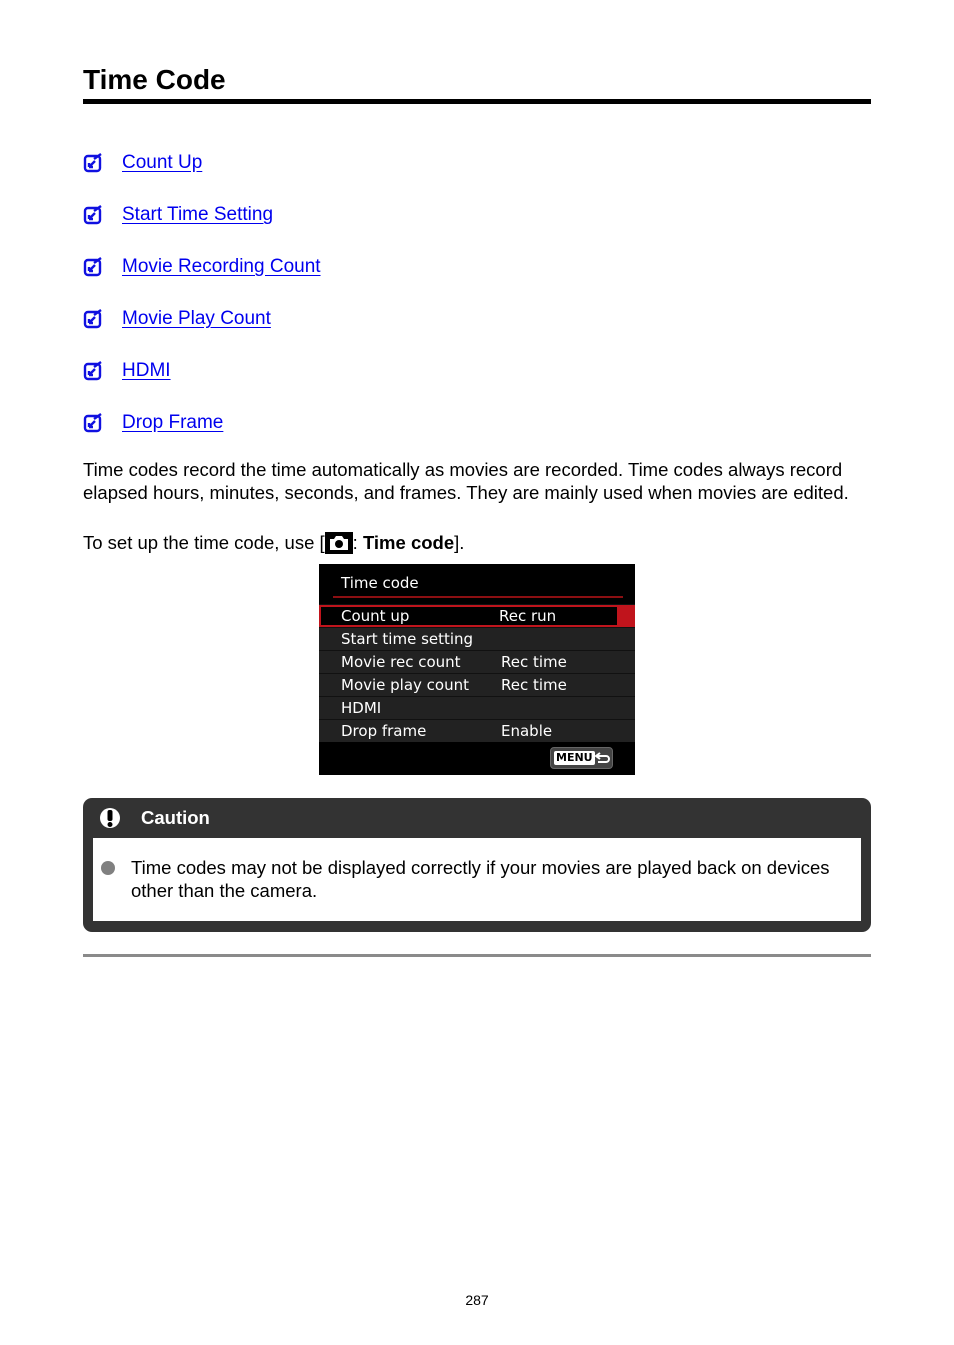 The width and height of the screenshot is (954, 1345). Describe the element at coordinates (477, 955) in the screenshot. I see `bottom-rule` at that location.